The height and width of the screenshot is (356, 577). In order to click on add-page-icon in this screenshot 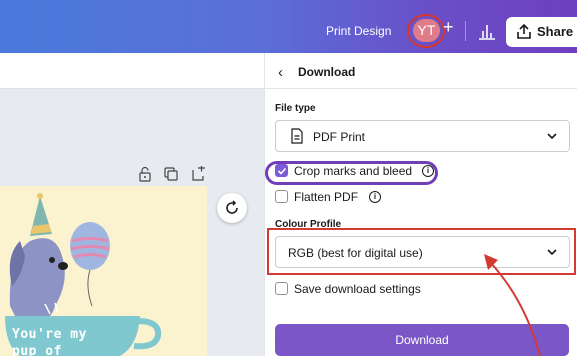, I will do `click(199, 174)`.